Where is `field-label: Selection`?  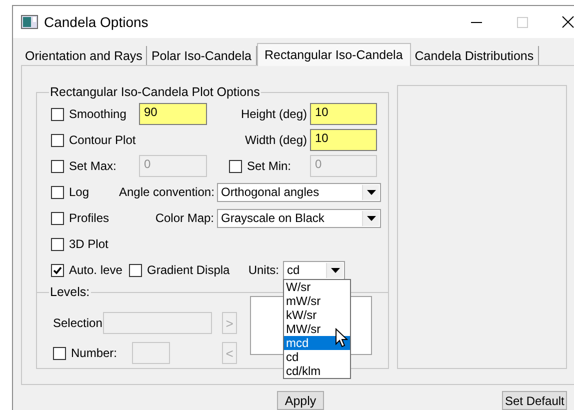
field-label: Selection is located at coordinates (78, 323).